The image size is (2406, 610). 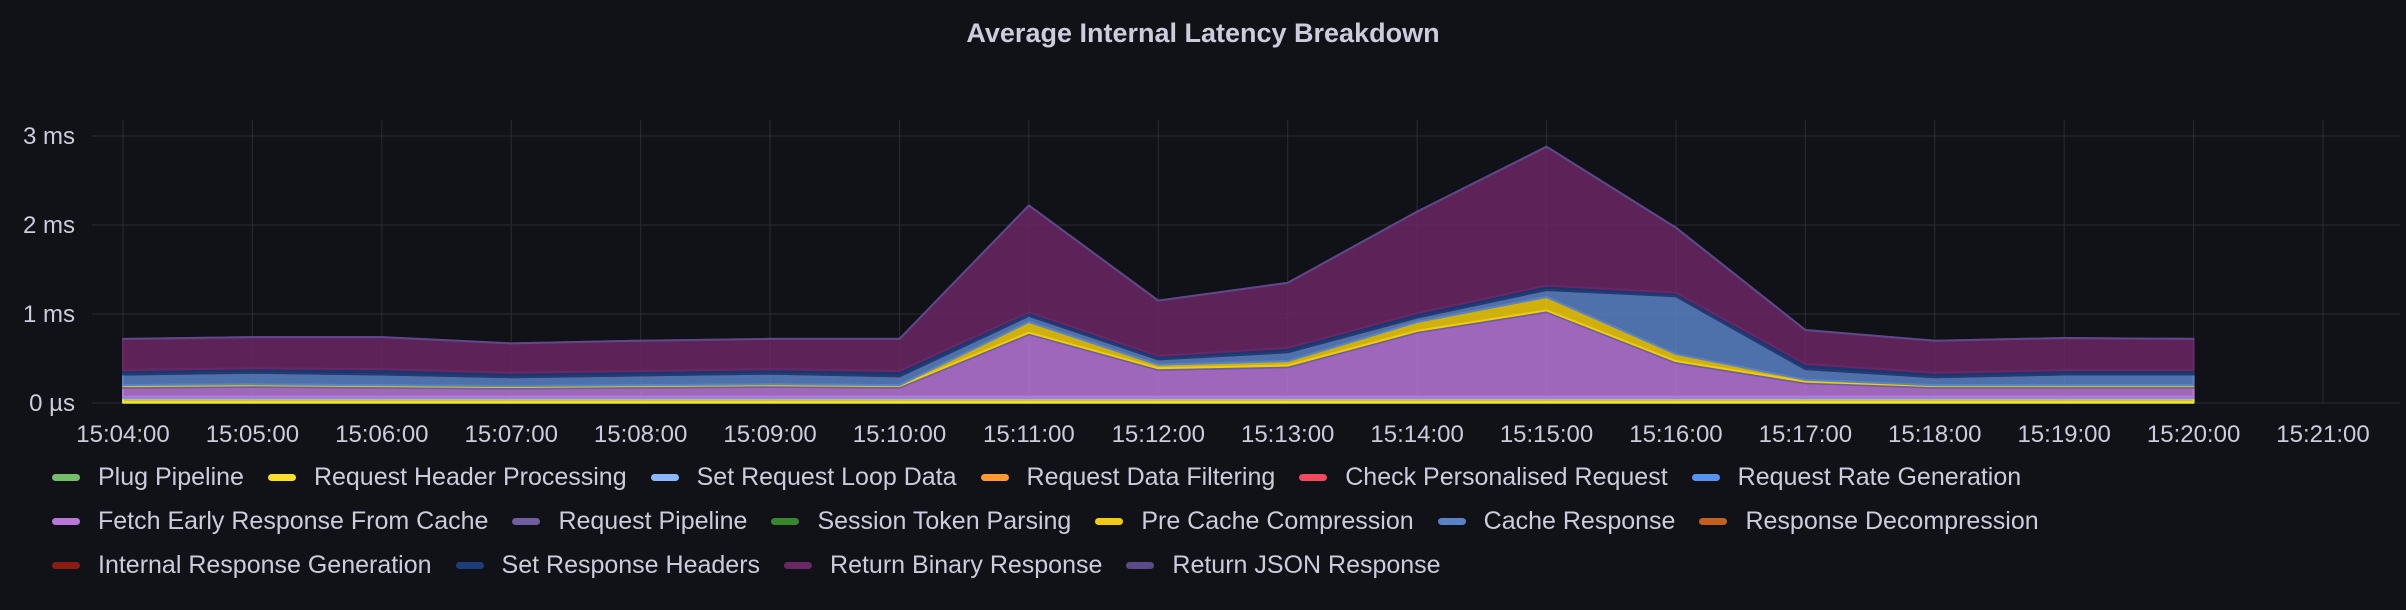 What do you see at coordinates (944, 520) in the screenshot?
I see `legend-label: Session Token Parsing` at bounding box center [944, 520].